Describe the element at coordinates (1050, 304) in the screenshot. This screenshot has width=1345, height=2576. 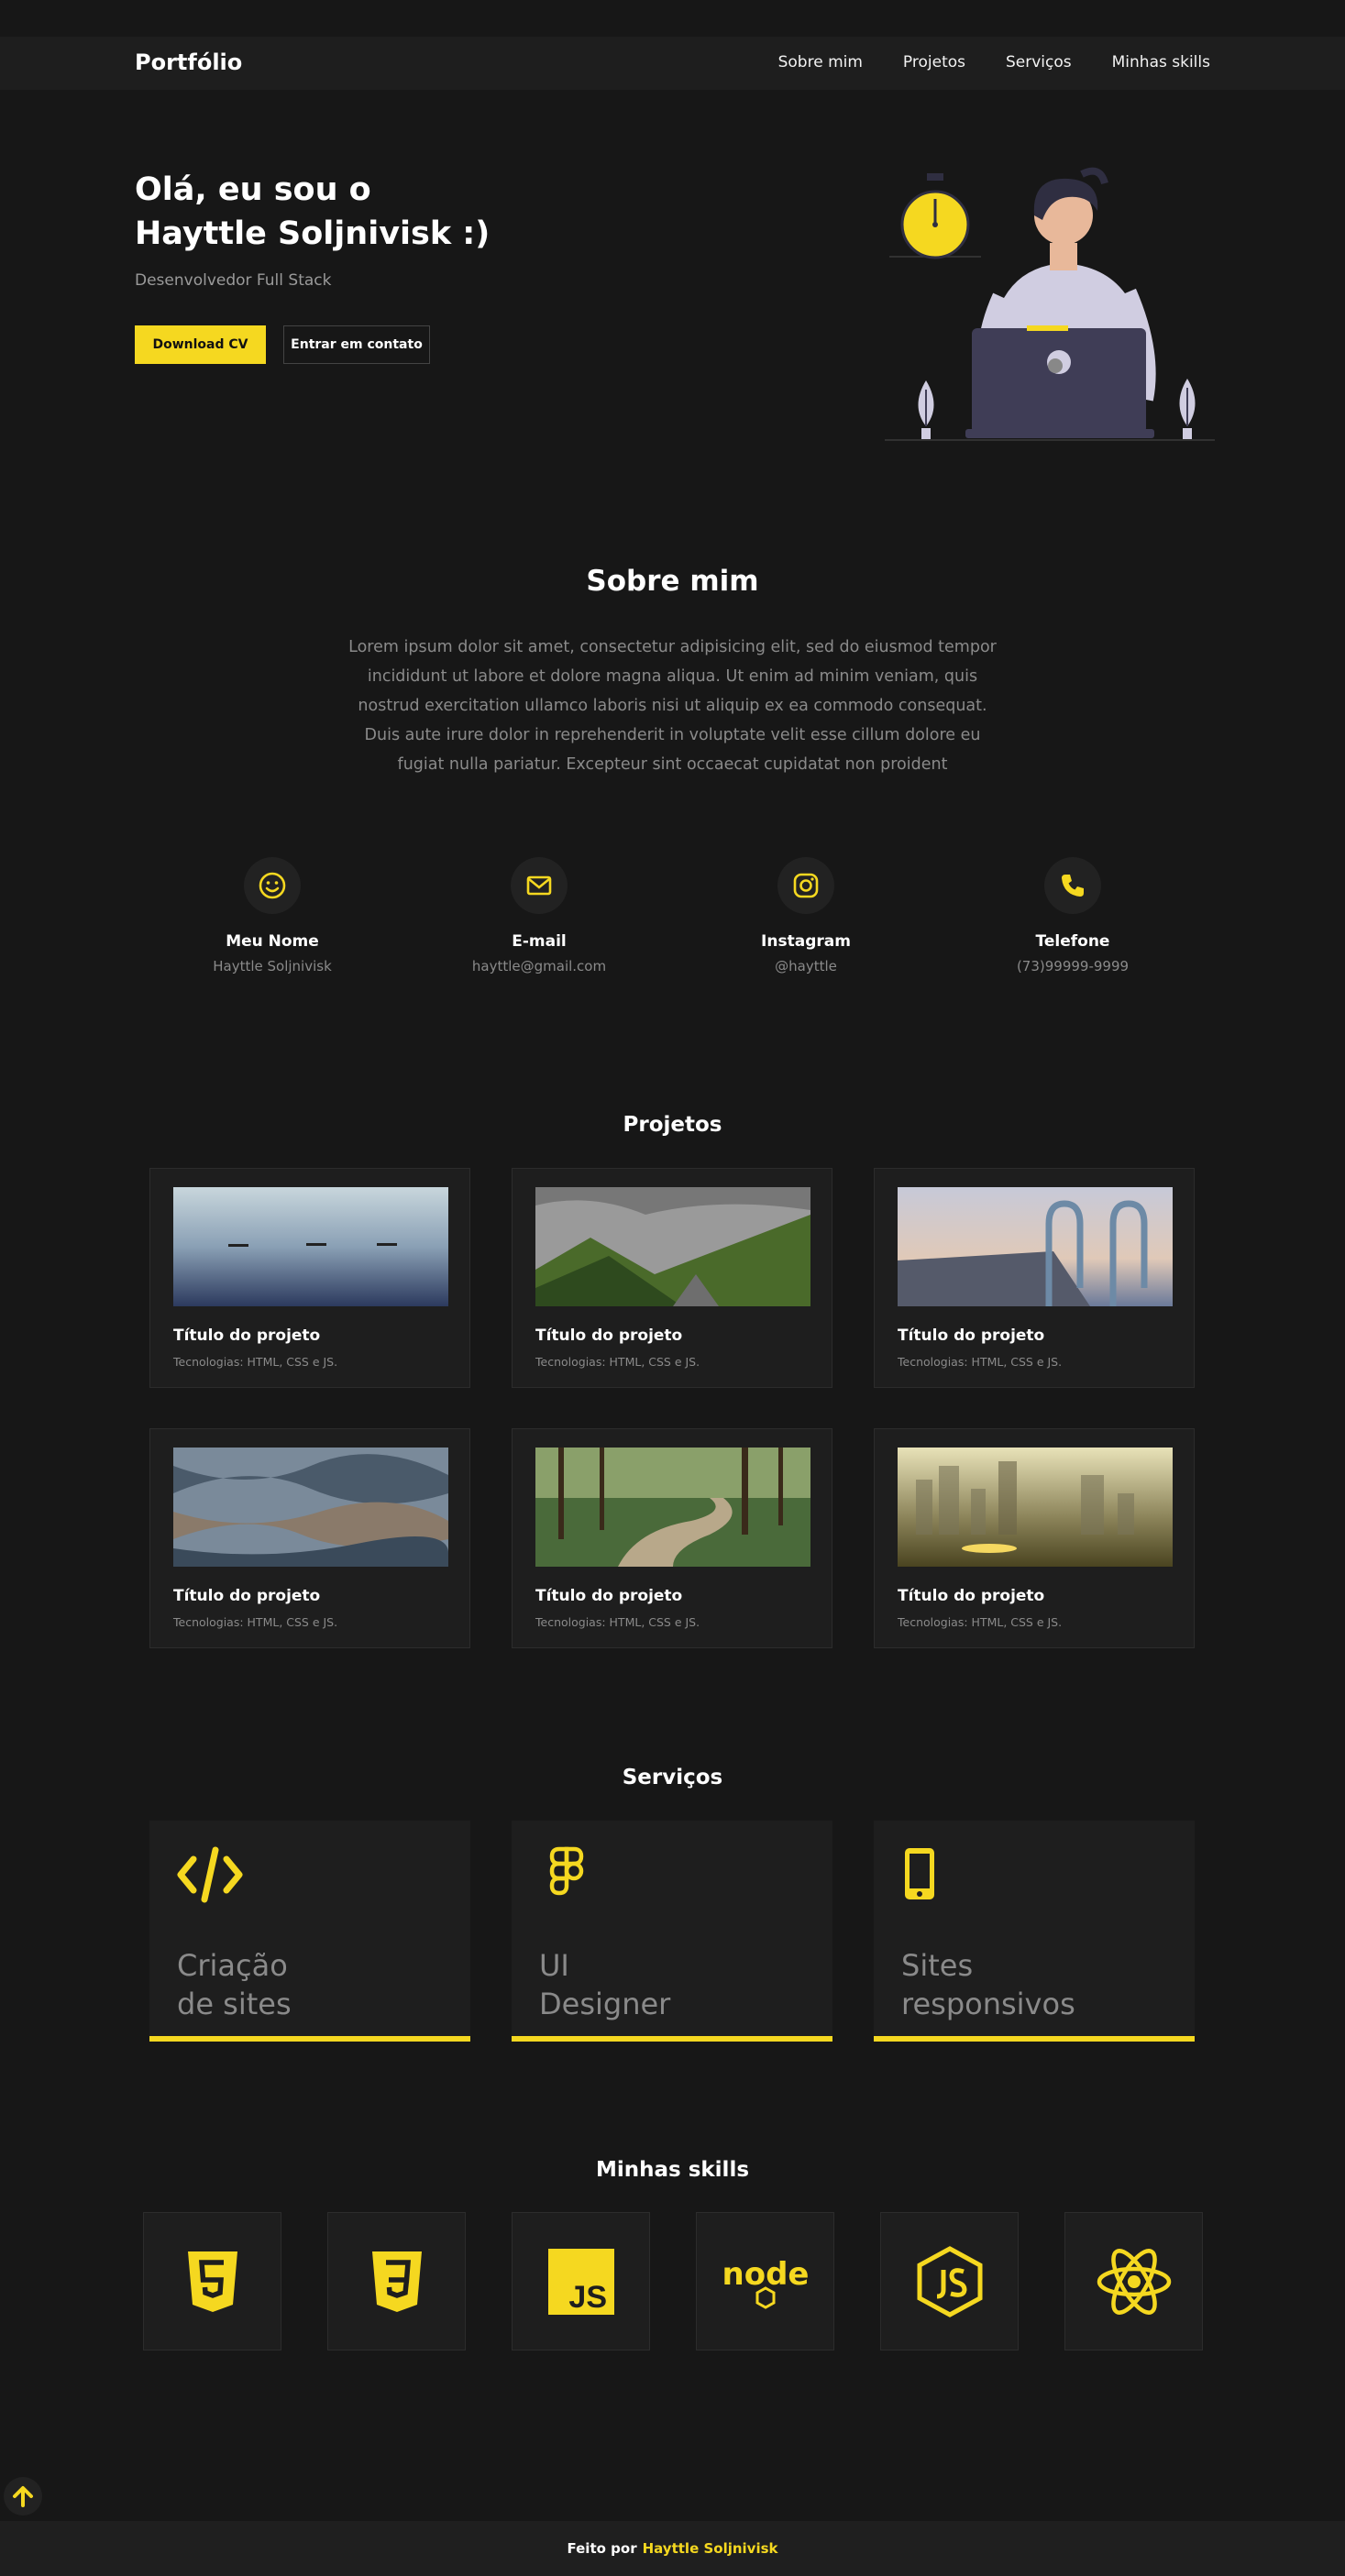
I see `developer-illustration` at that location.